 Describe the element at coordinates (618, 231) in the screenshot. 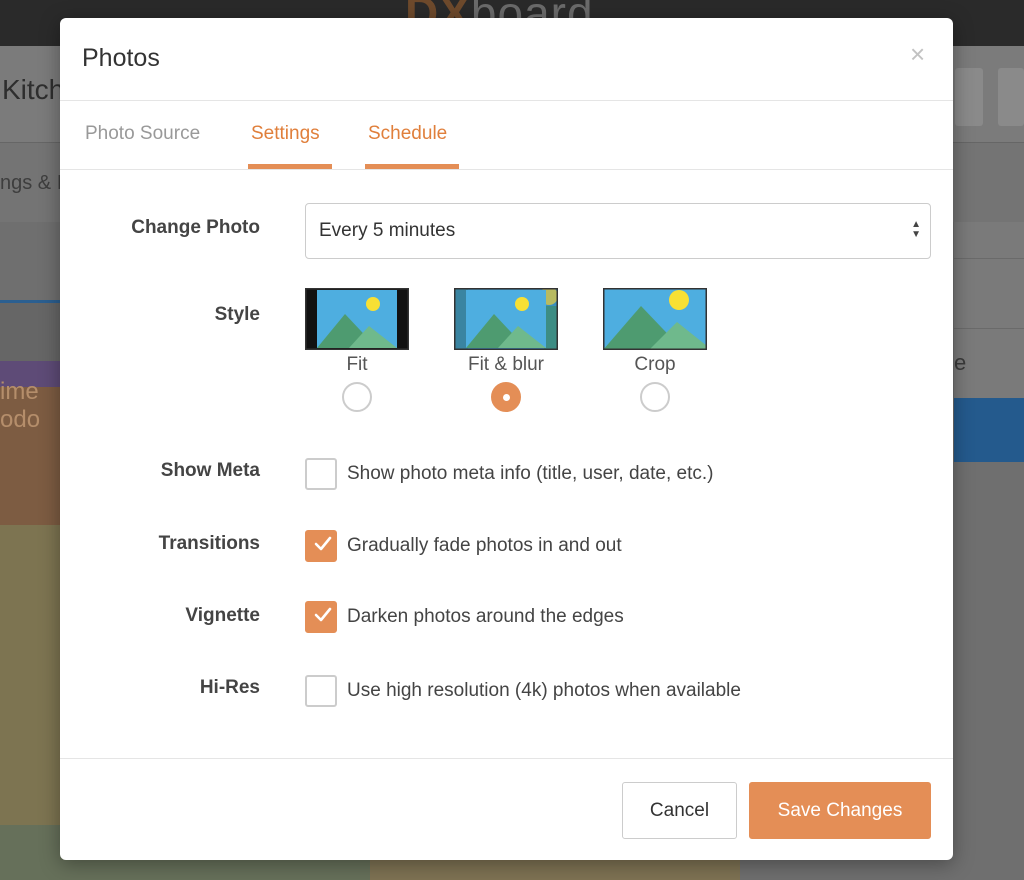

I see `change-photo-select: Every 5 minutes ▲ ▼` at that location.